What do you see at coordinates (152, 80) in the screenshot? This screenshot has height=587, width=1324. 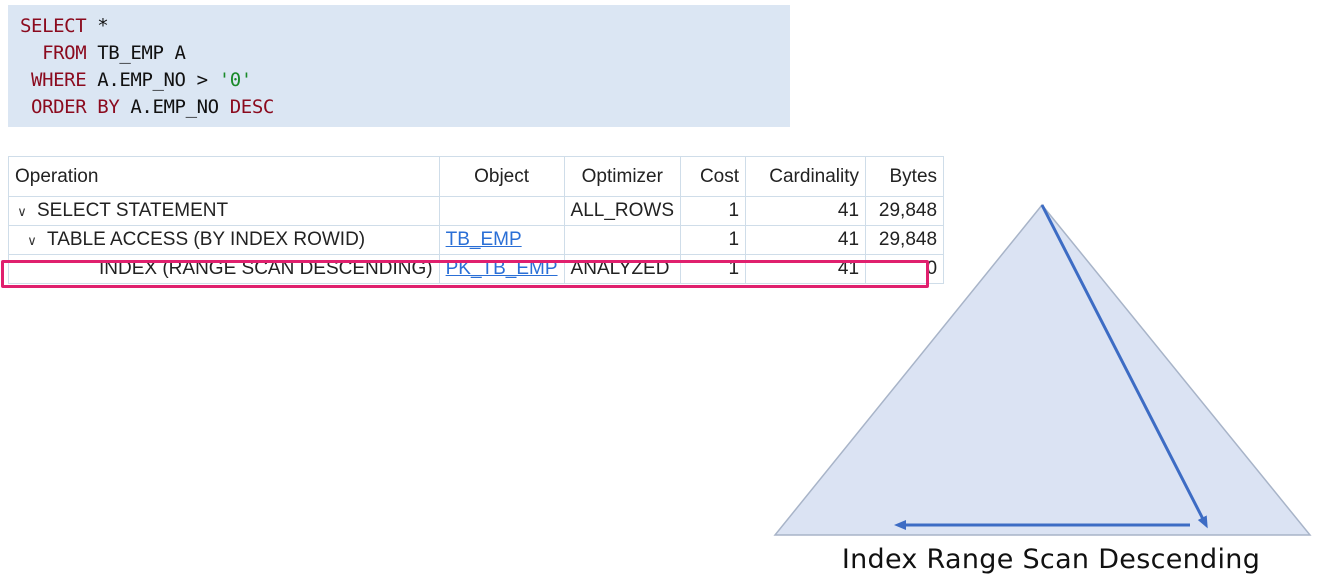 I see `sql-text: A.EMP_NO >` at bounding box center [152, 80].